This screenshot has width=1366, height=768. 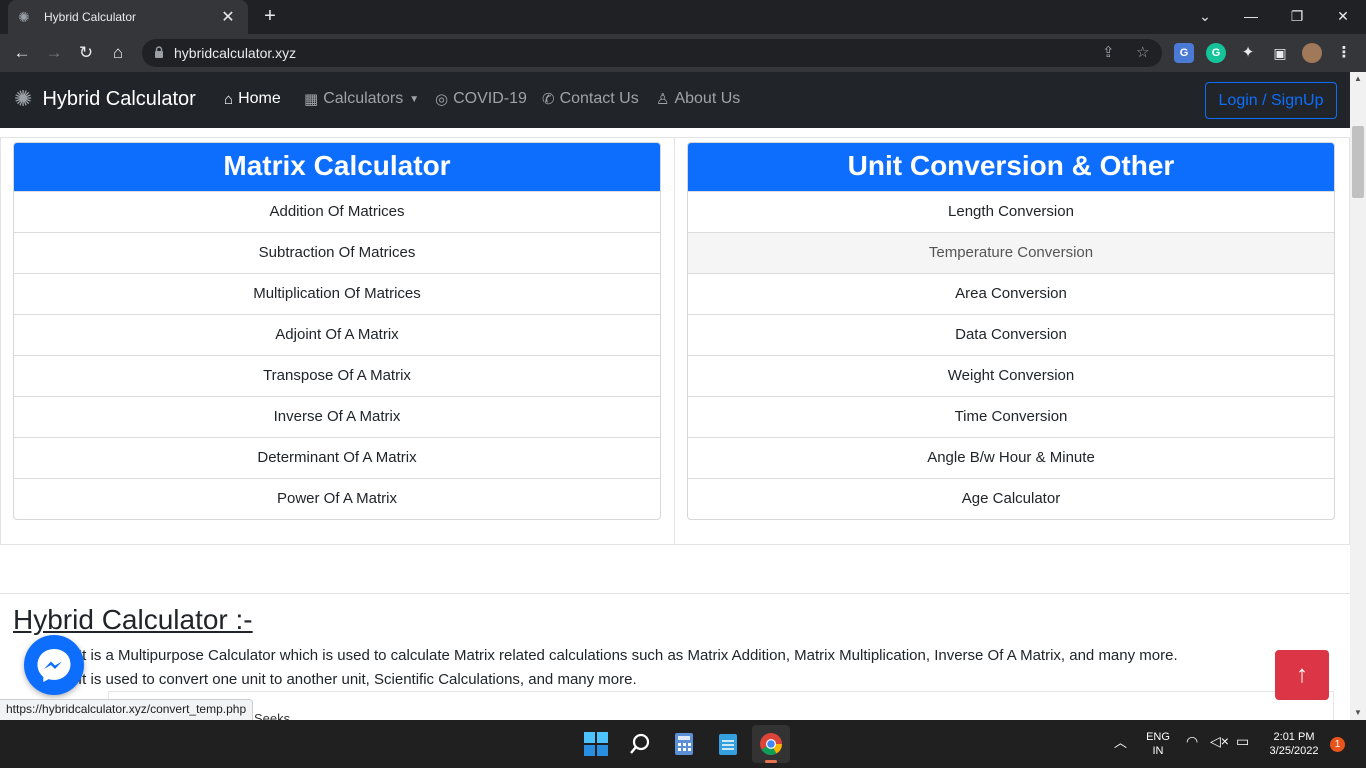 What do you see at coordinates (118, 53) in the screenshot?
I see `home-button: ⌂` at bounding box center [118, 53].